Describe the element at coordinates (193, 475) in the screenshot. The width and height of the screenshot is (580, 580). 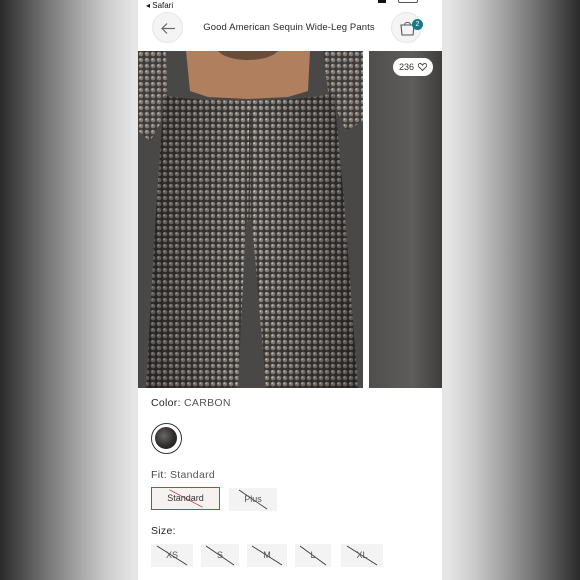
I see `fit-value: Standard` at that location.